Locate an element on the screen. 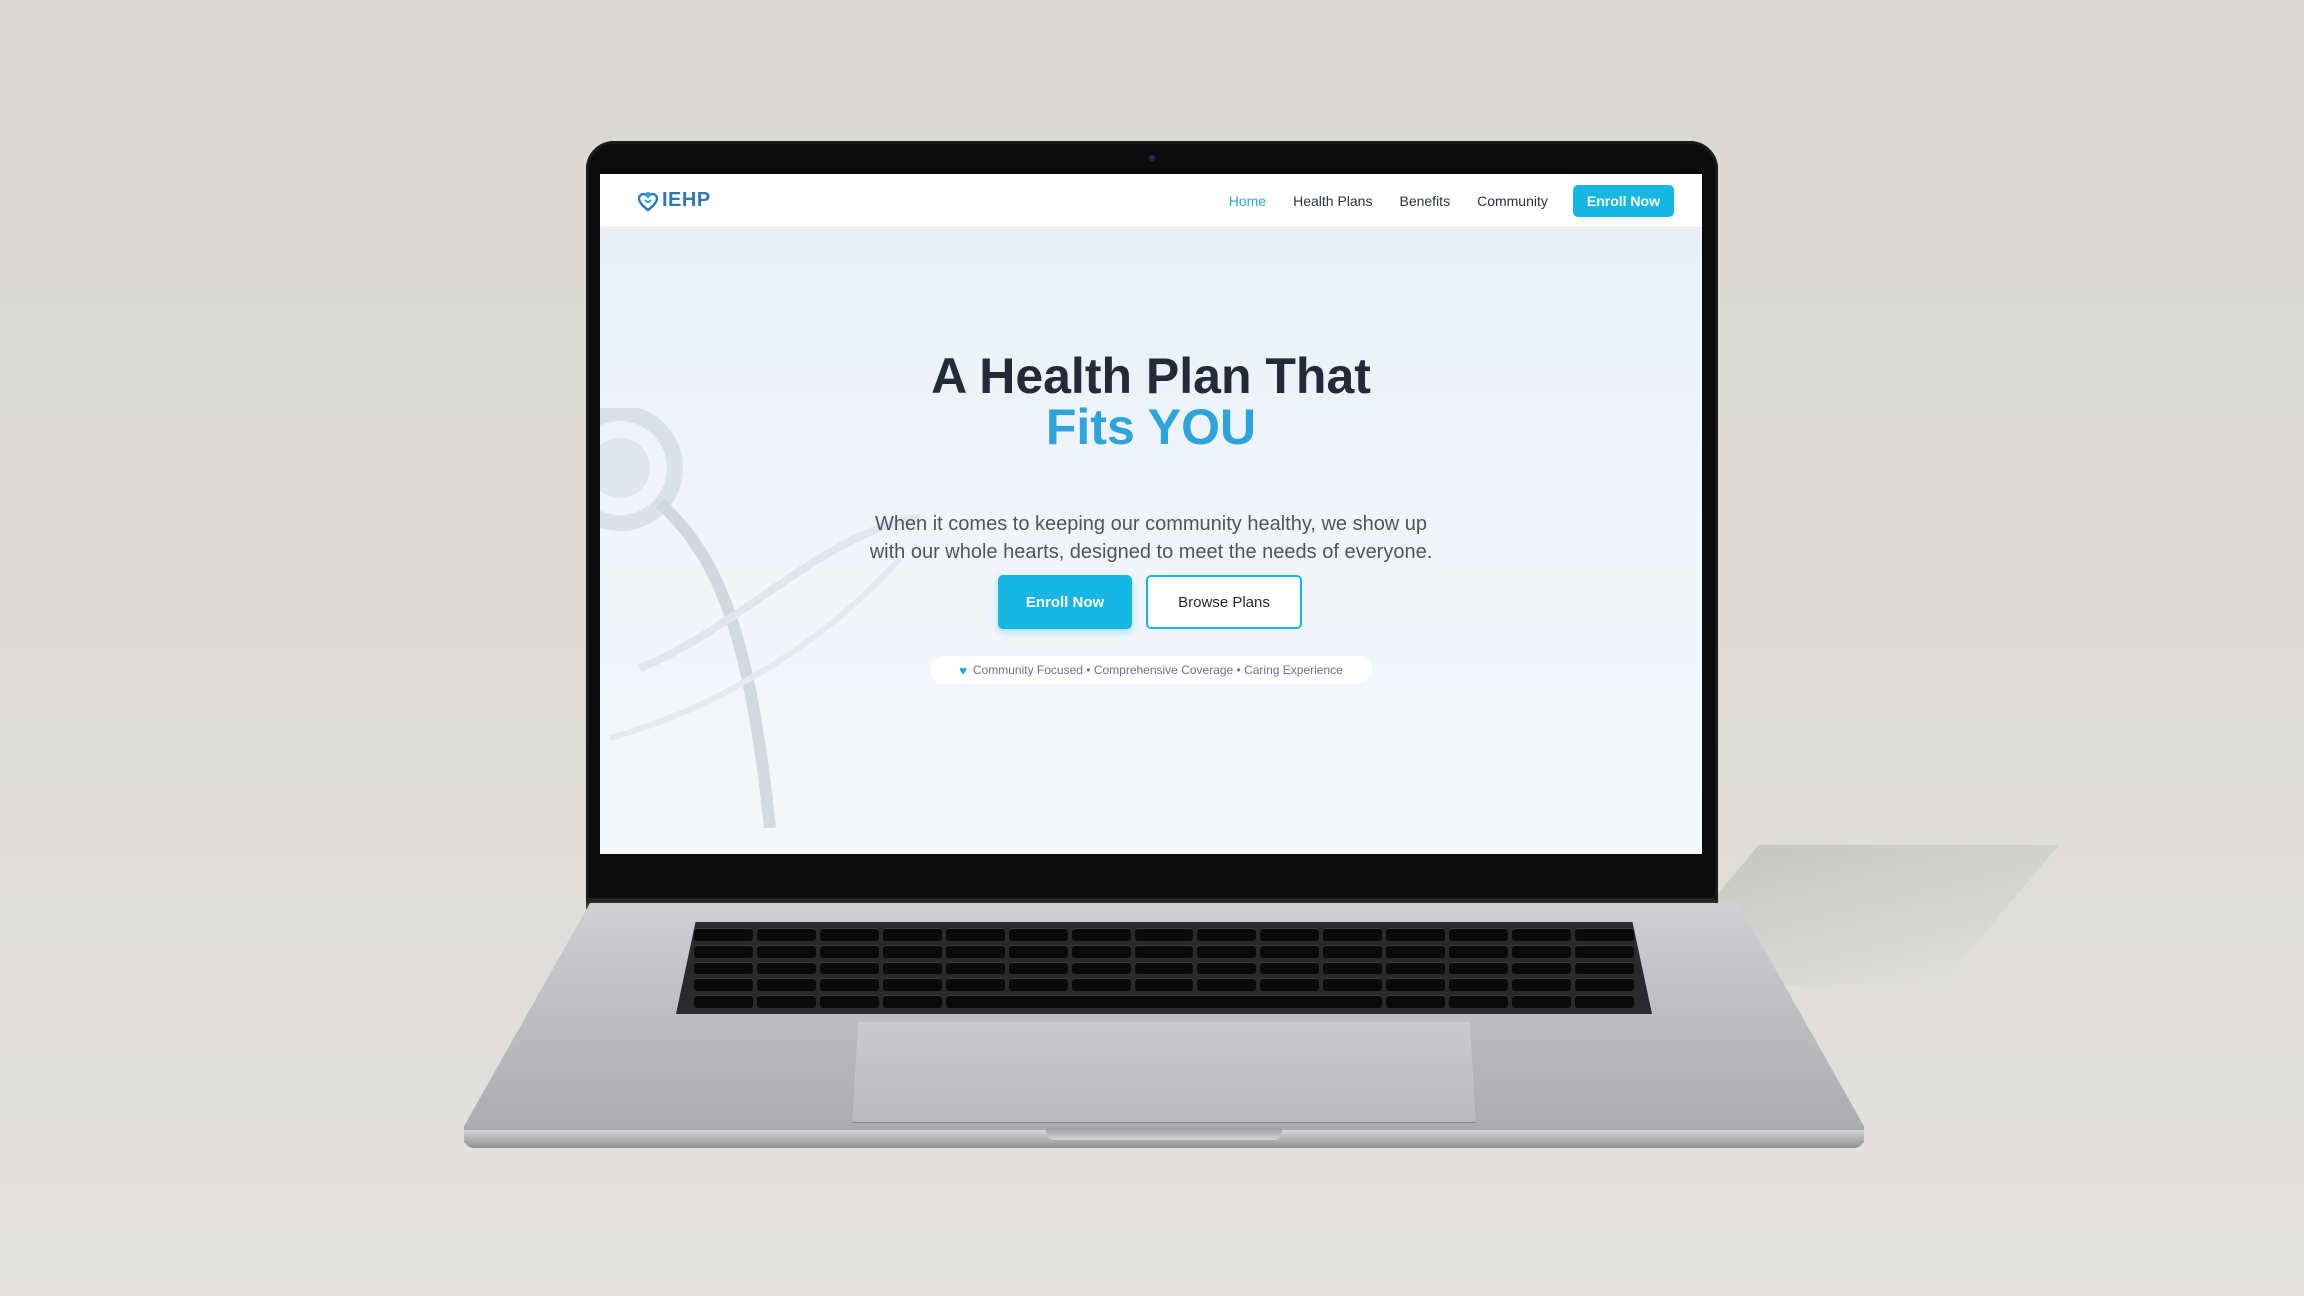  spacebar-key is located at coordinates (1164, 1001).